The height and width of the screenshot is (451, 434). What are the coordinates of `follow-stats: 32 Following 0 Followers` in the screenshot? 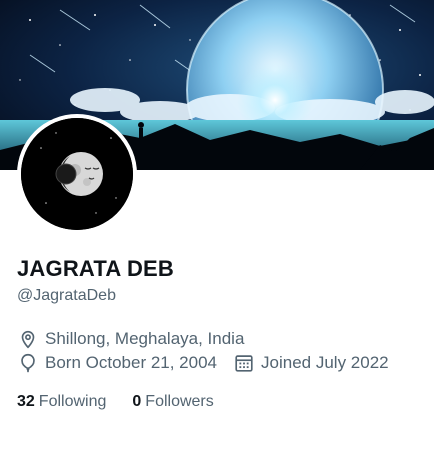 It's located at (128, 402).